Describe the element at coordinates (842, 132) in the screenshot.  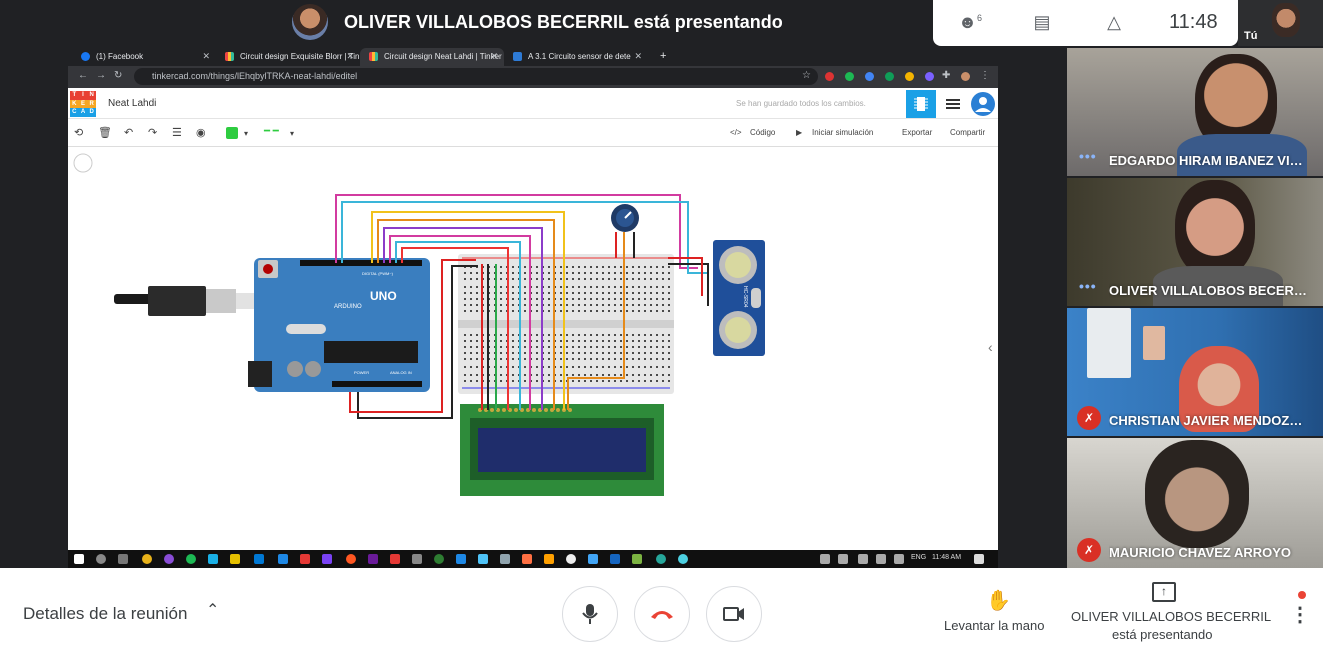
I see `start-simulation-button: Iniciar simulación` at that location.